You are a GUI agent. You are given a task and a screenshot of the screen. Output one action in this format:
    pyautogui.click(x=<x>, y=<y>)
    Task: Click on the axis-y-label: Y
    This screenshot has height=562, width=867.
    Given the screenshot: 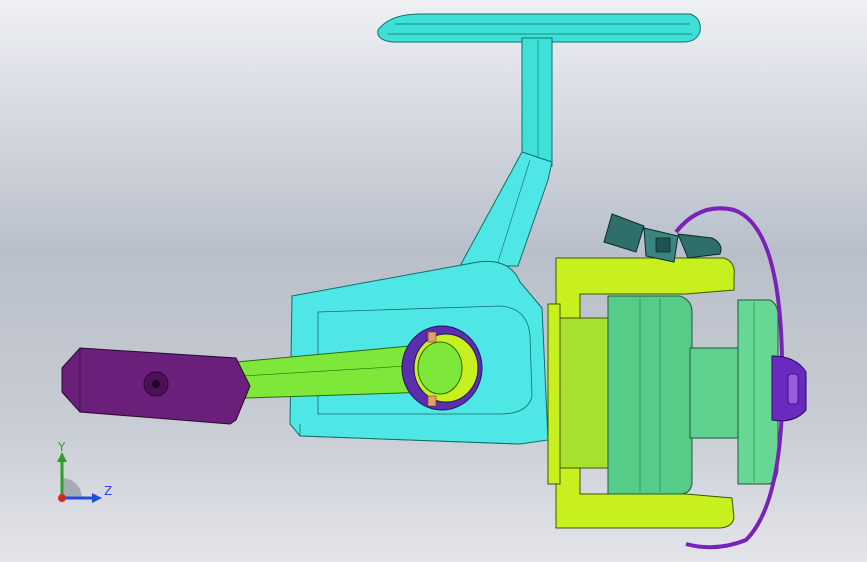 What is the action you would take?
    pyautogui.click(x=62, y=447)
    